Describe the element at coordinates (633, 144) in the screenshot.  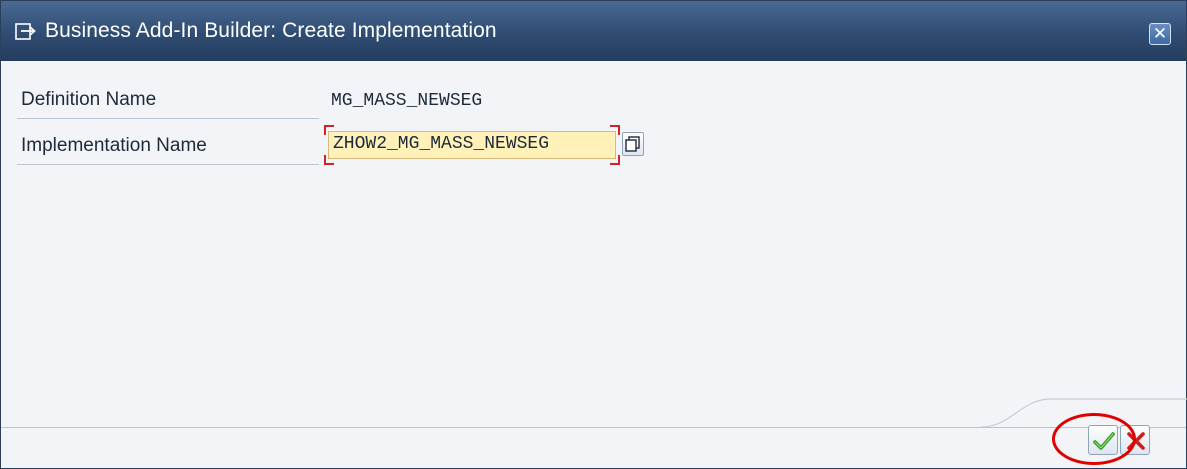
I see `value-help-button` at that location.